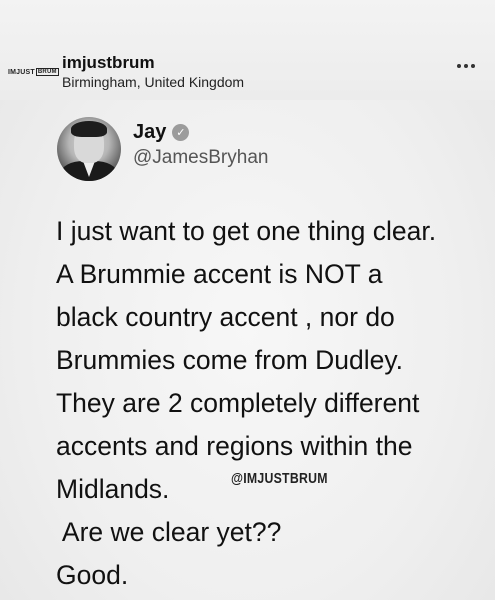 Image resolution: width=495 pixels, height=600 pixels. Describe the element at coordinates (108, 63) in the screenshot. I see `account-name: imjustbrum` at that location.